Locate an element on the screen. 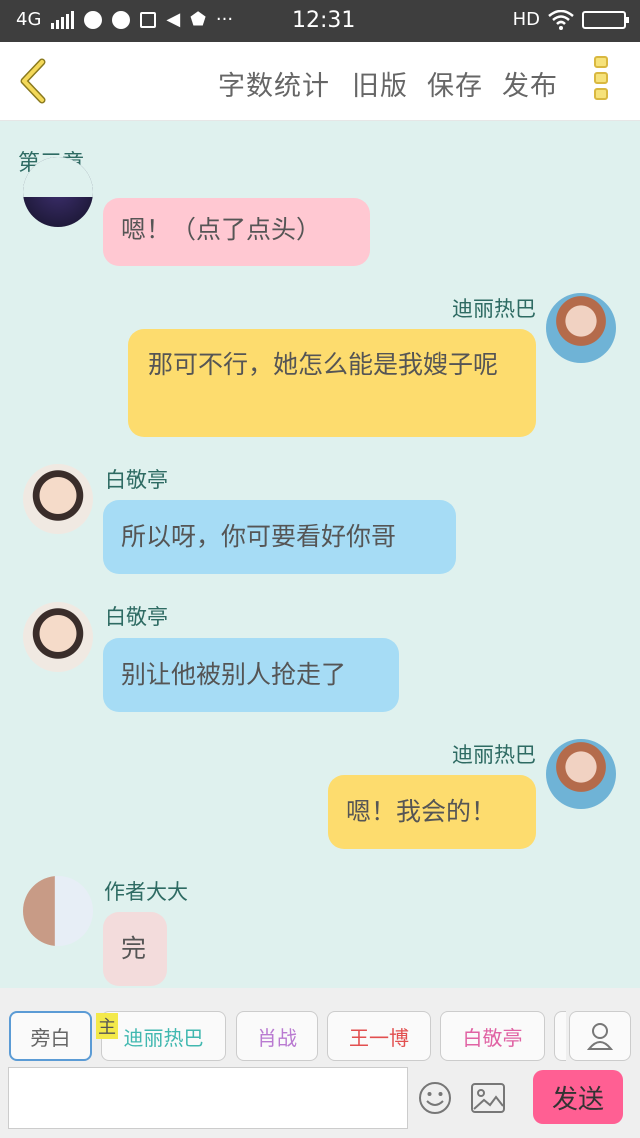  role-button-narrator: 旁白 is located at coordinates (50, 1036).